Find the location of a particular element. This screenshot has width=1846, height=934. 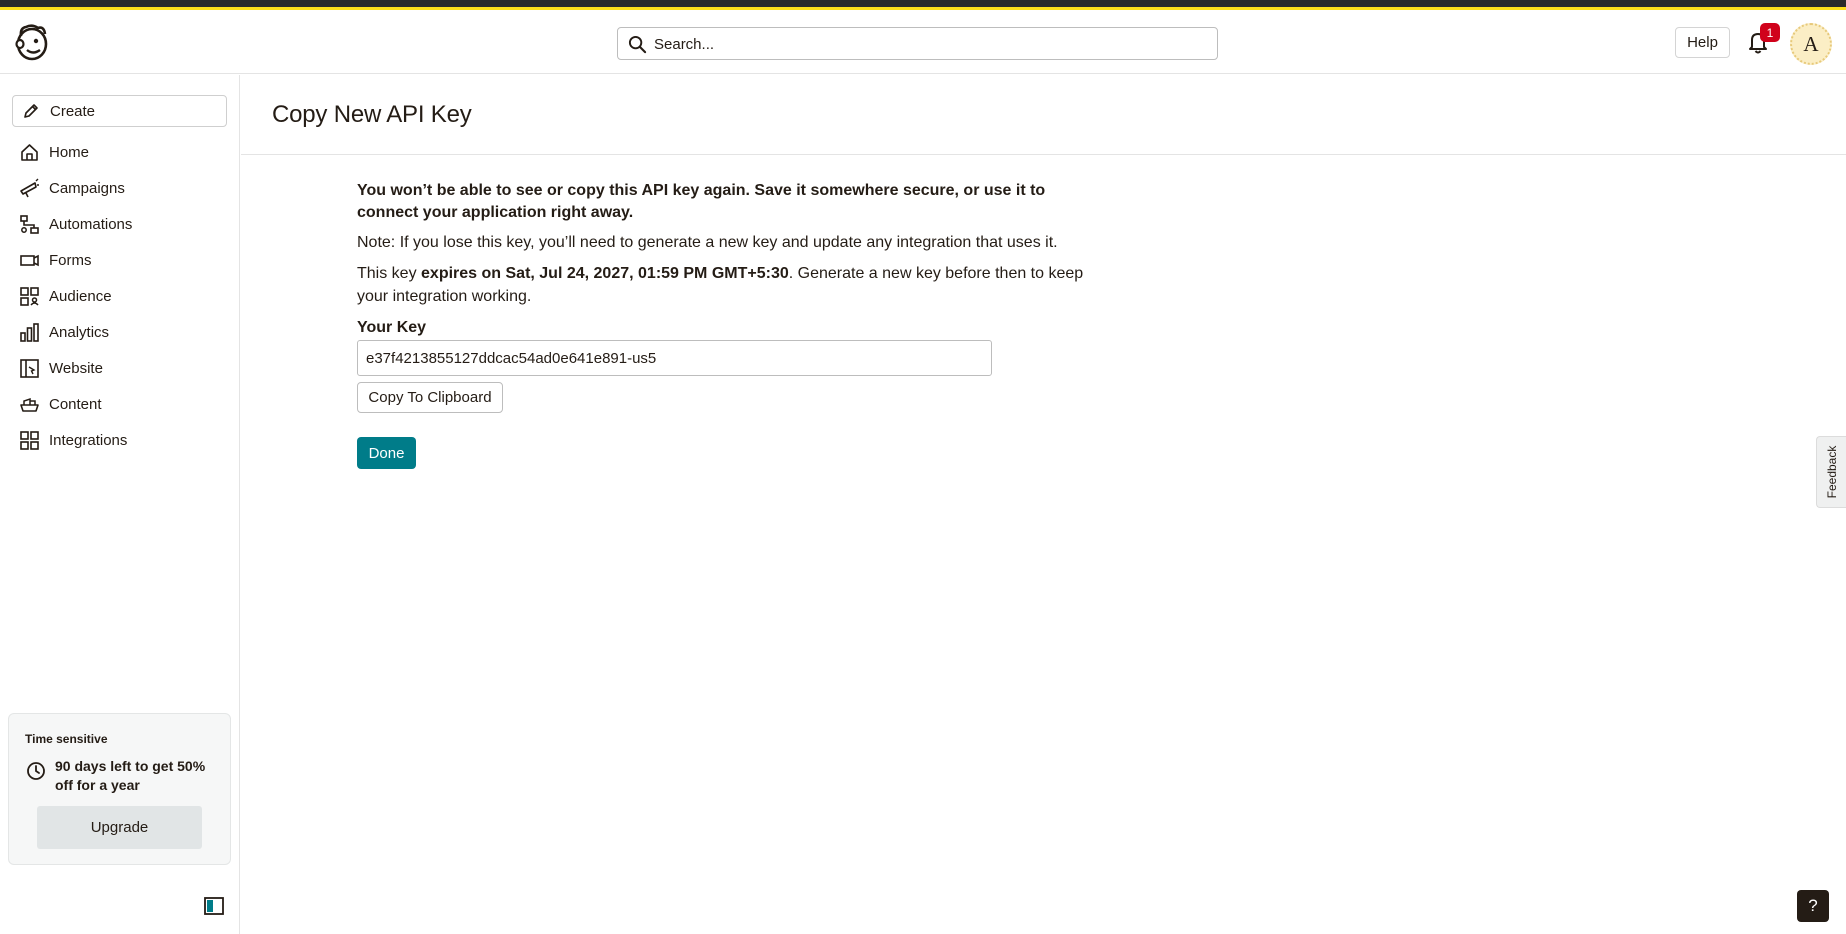

api-key-field is located at coordinates (674, 358).